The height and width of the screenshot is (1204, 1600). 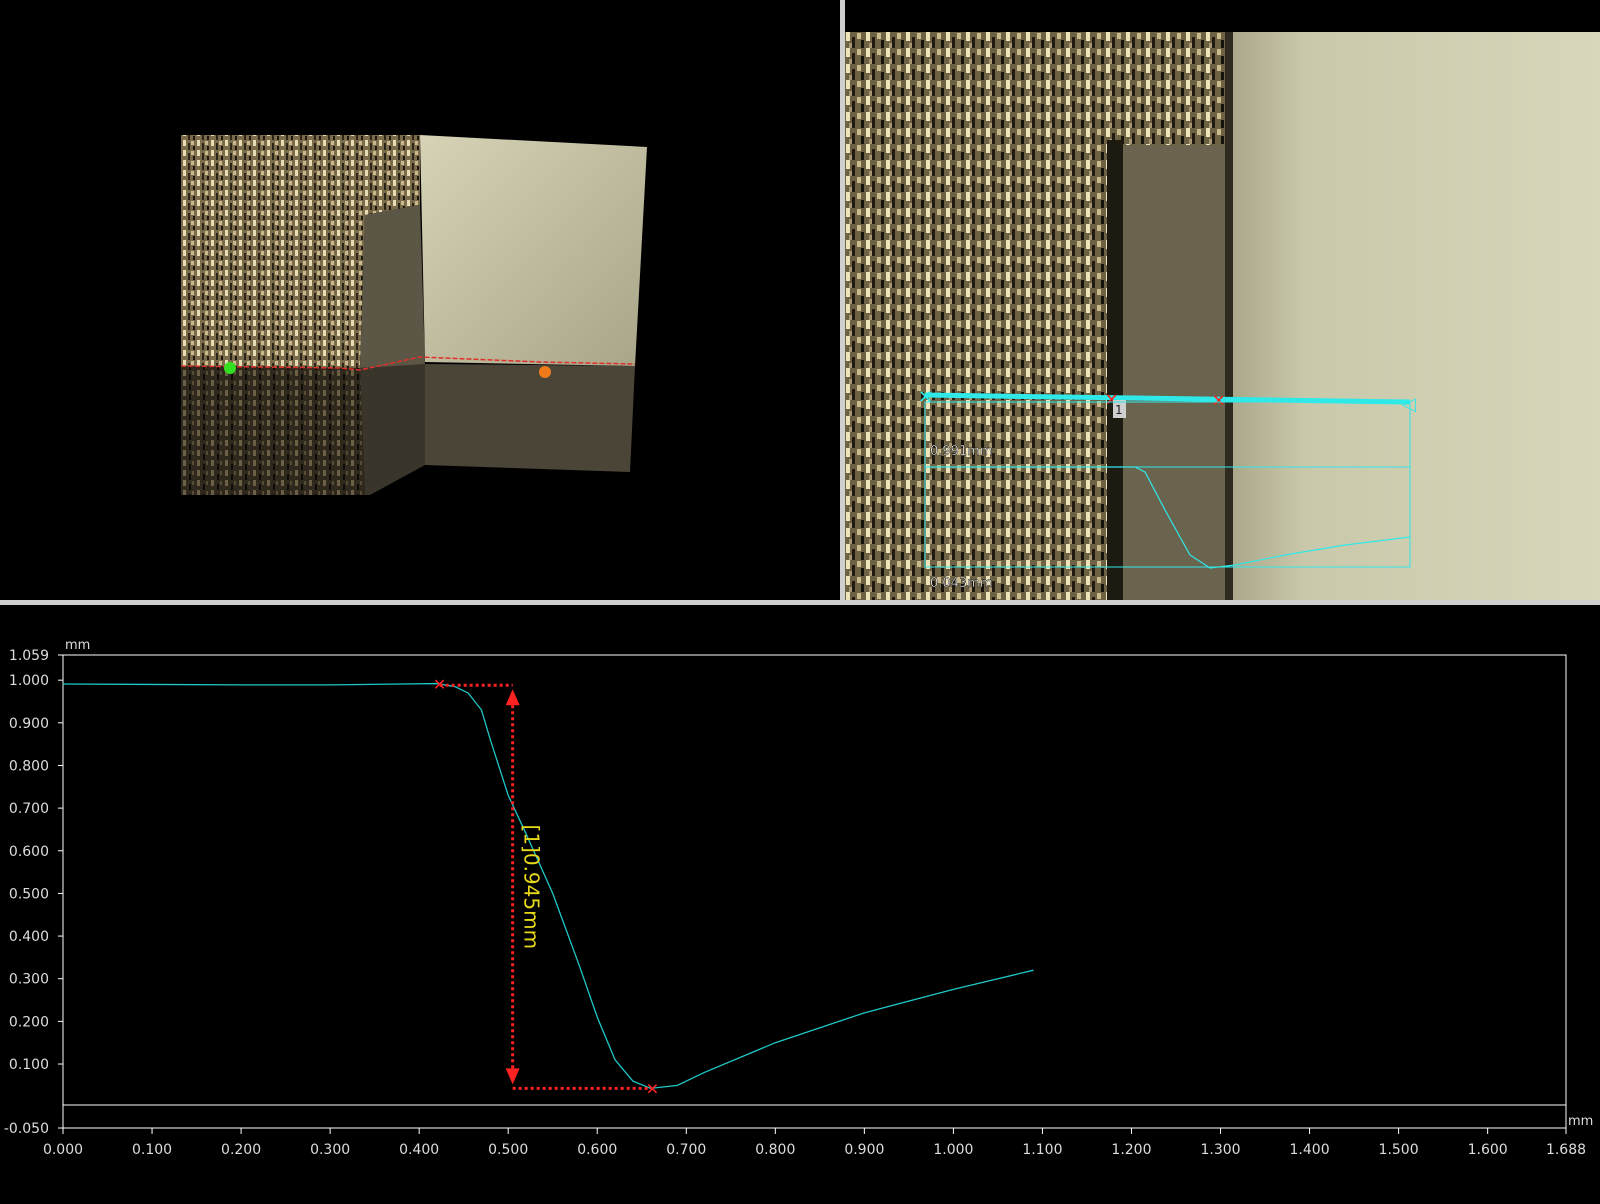 I want to click on y-tick-label: 0.900, so click(x=29, y=724).